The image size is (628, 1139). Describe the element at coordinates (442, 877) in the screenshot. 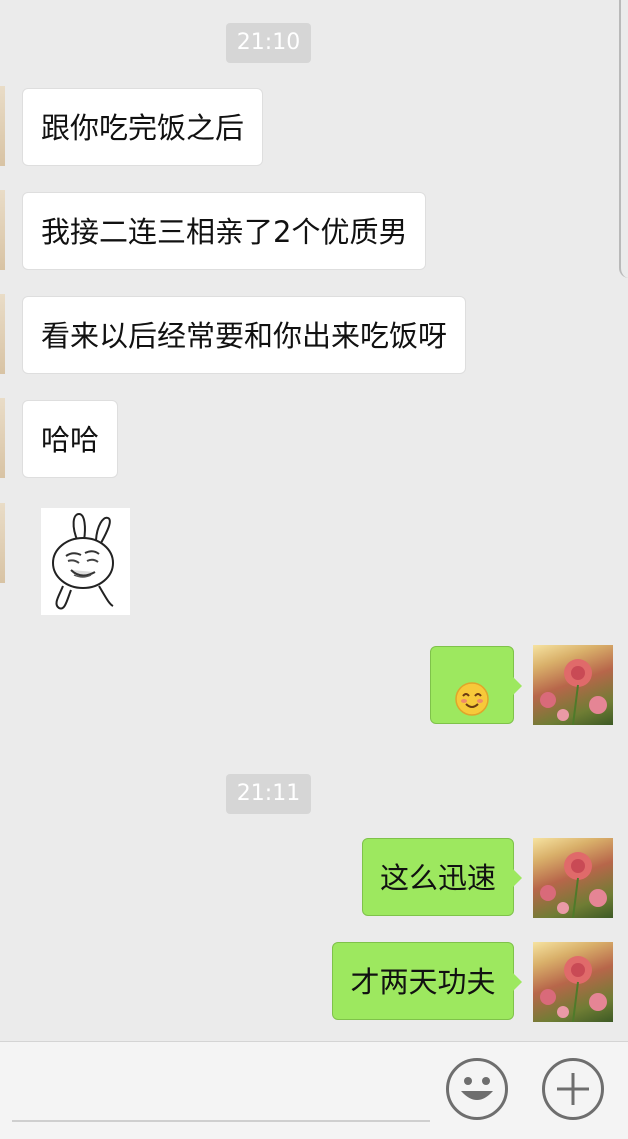

I see `message-bubble-outgoing: 这么迅速` at that location.